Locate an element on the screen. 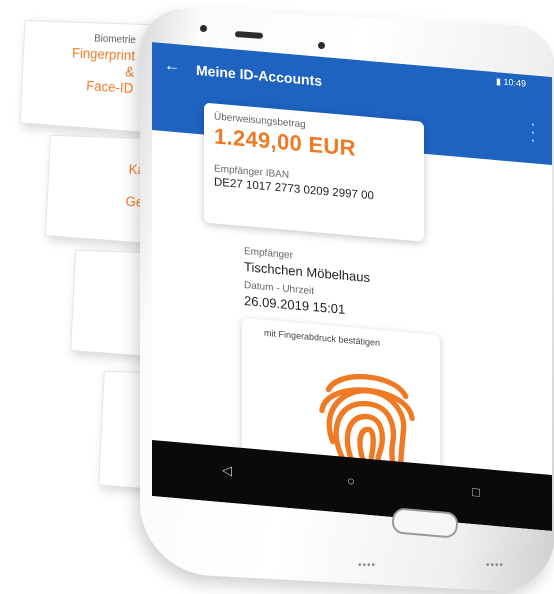 The height and width of the screenshot is (594, 554). front-camera-icon is located at coordinates (203, 28).